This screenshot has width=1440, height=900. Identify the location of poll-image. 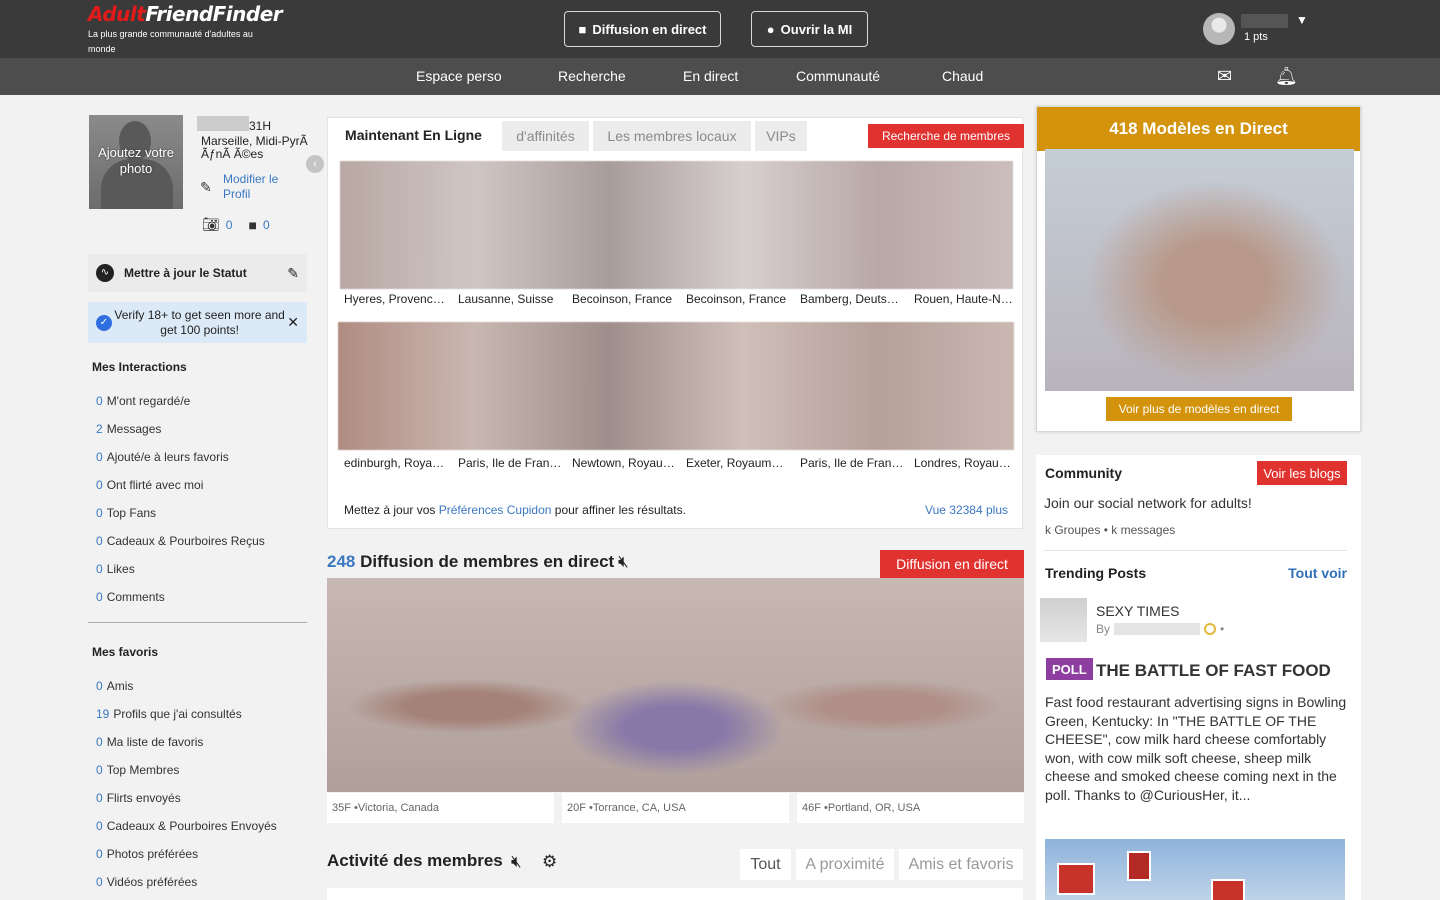
(1195, 869).